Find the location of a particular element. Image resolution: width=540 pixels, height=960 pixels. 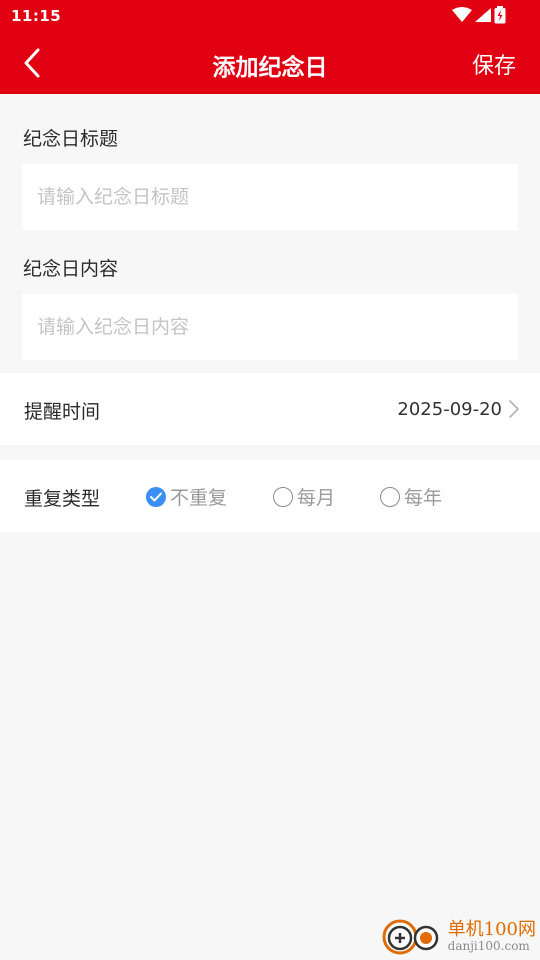

reminder-value: 2025-09-20 is located at coordinates (449, 409).